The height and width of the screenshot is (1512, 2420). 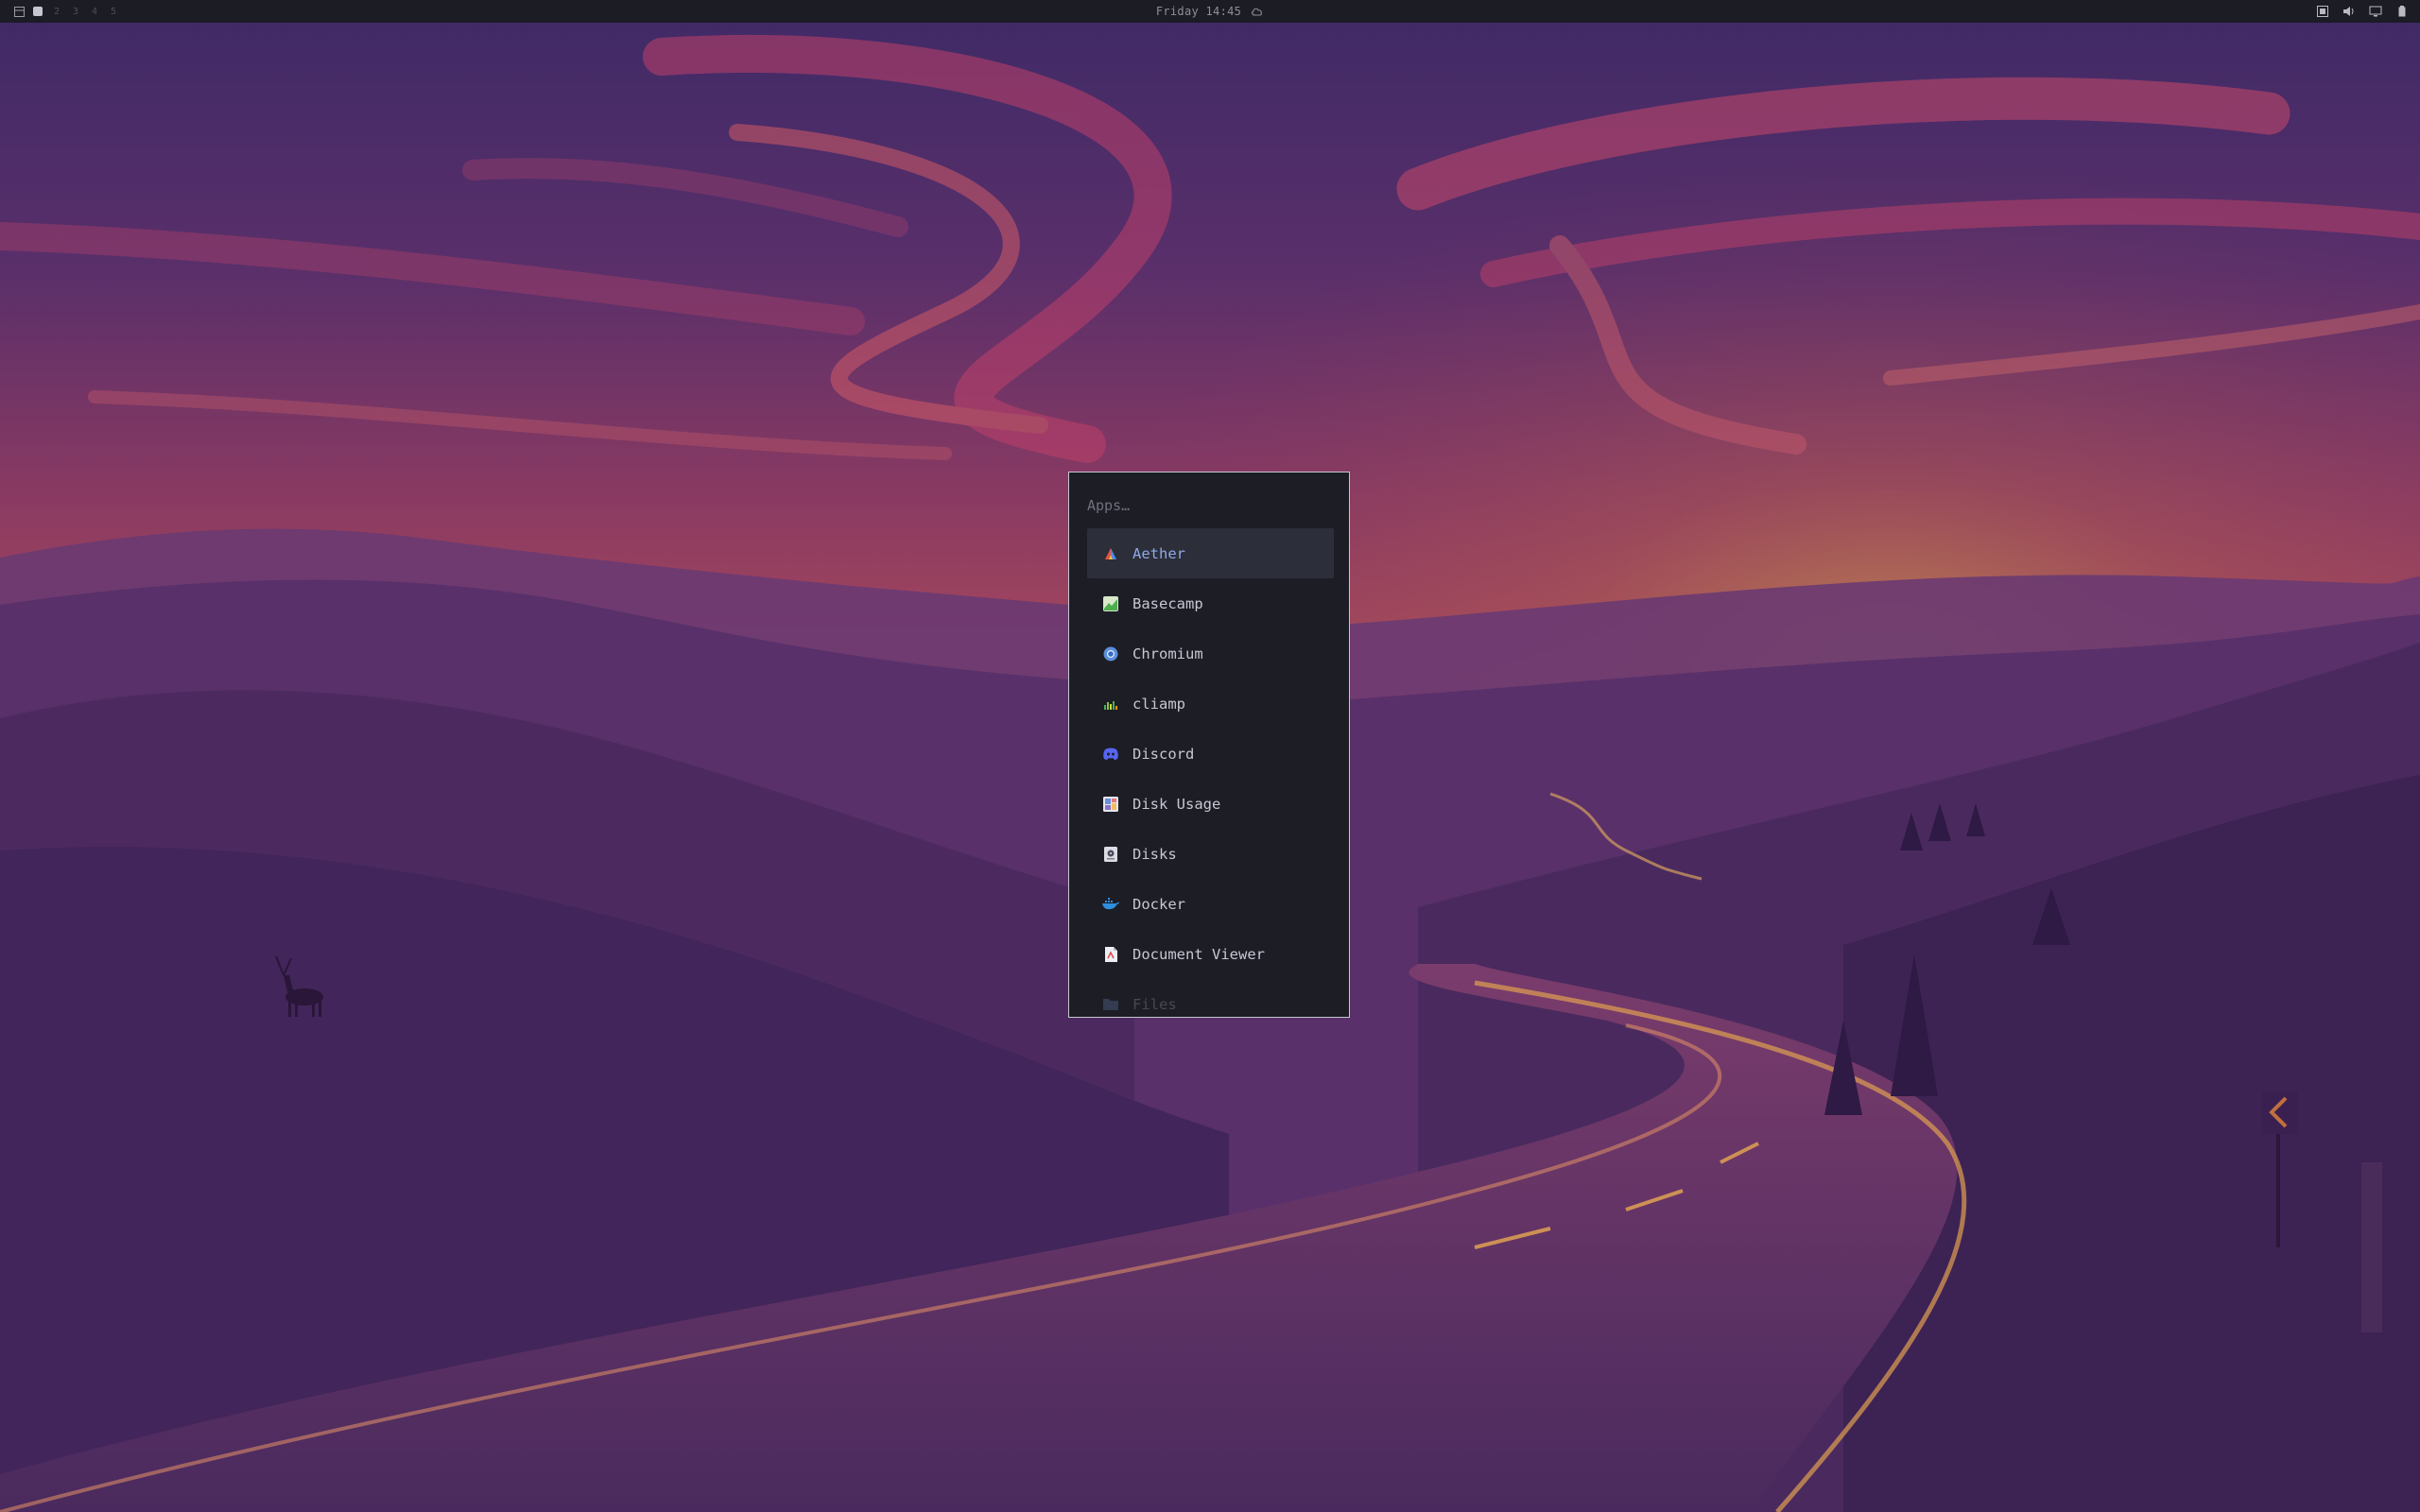 I want to click on app-item-cliamp: cliamp, so click(x=1210, y=704).